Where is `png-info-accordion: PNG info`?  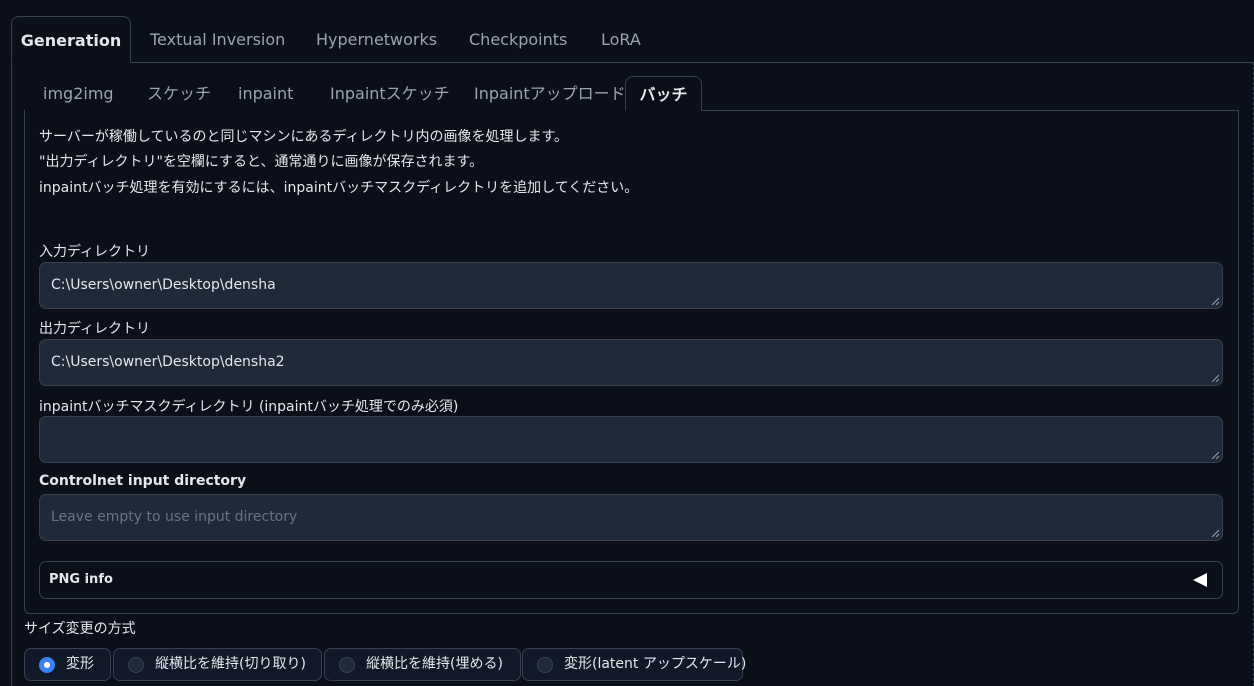
png-info-accordion: PNG info is located at coordinates (631, 580).